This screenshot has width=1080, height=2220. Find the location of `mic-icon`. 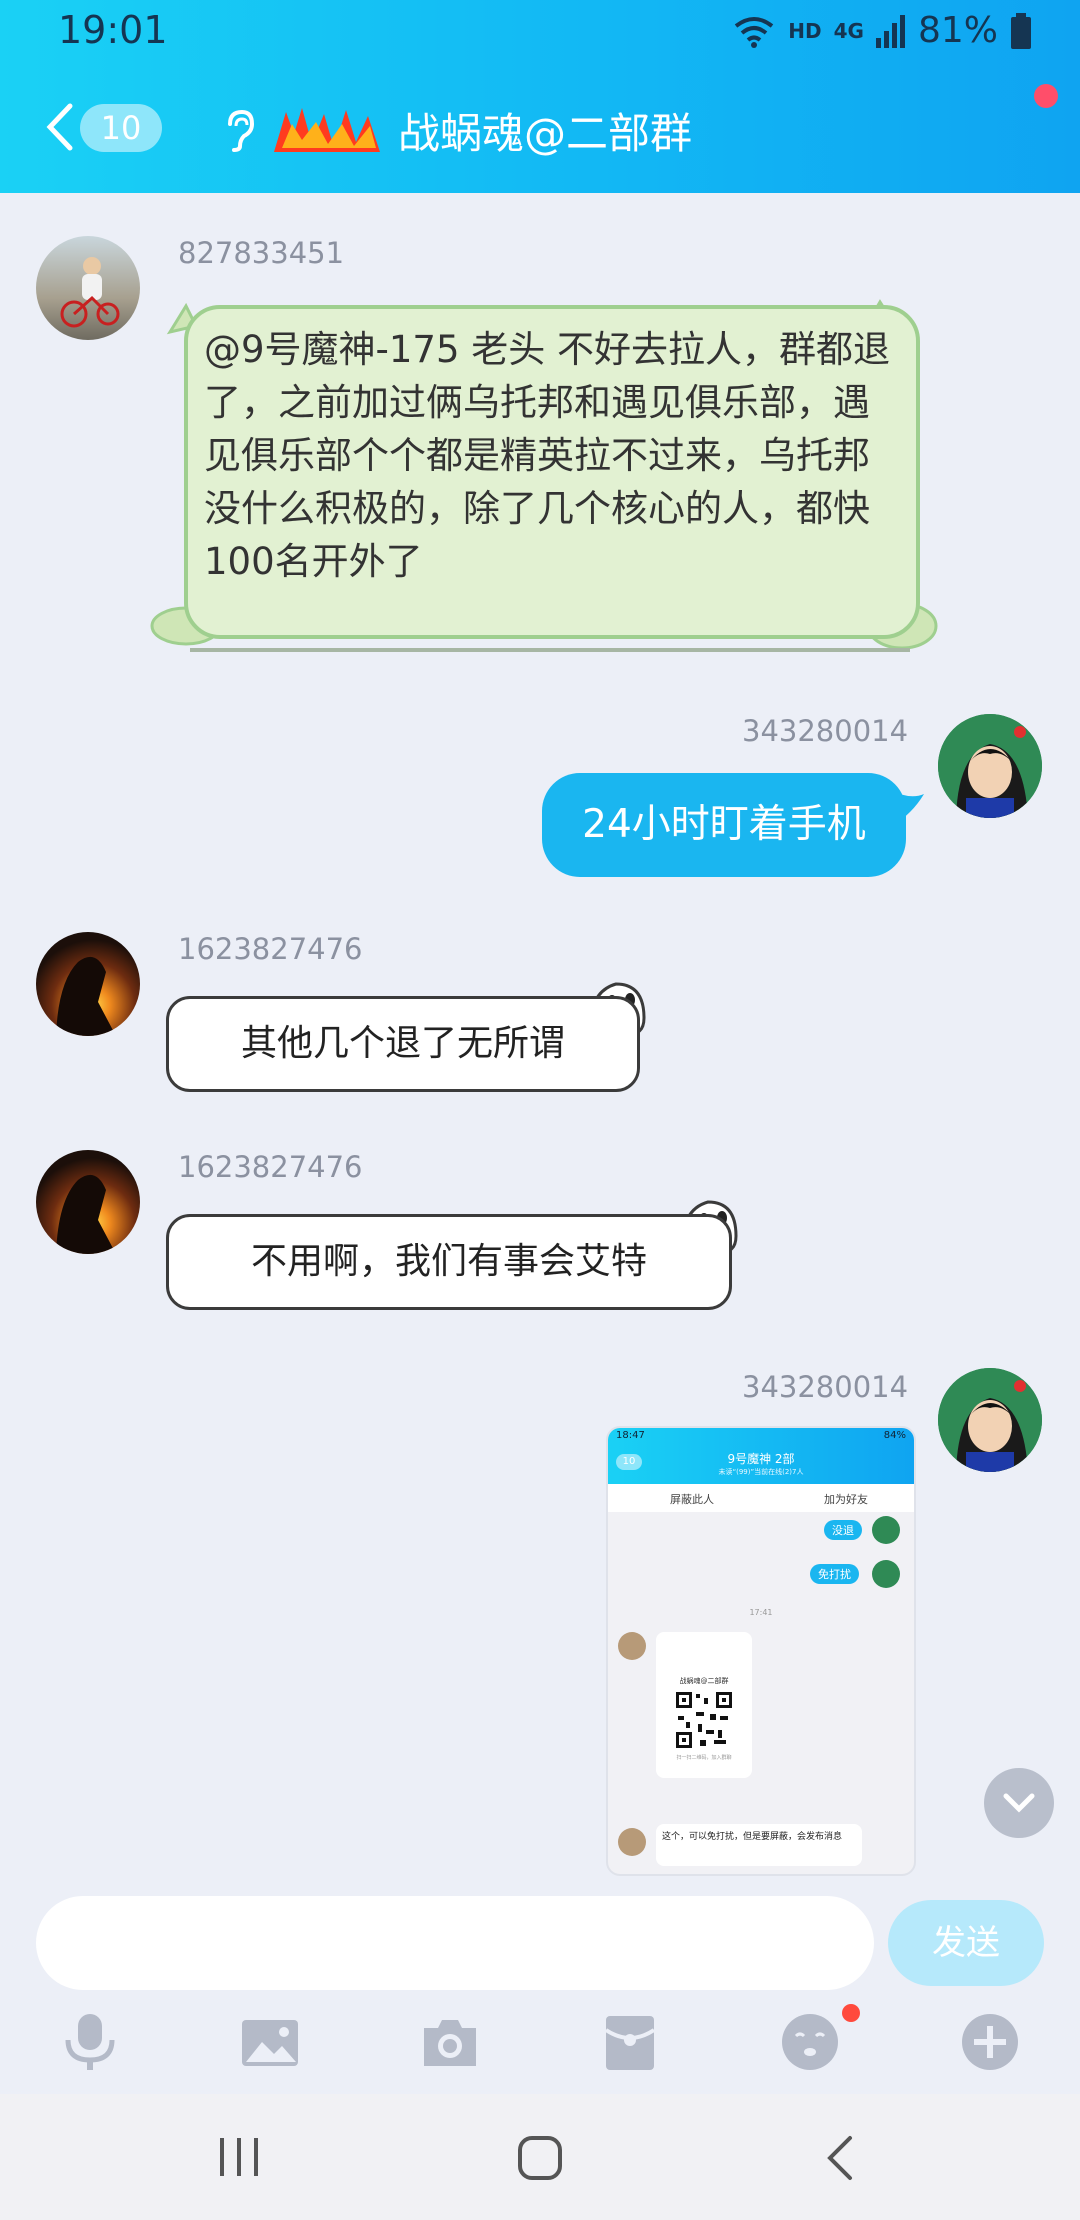

mic-icon is located at coordinates (90, 2042).